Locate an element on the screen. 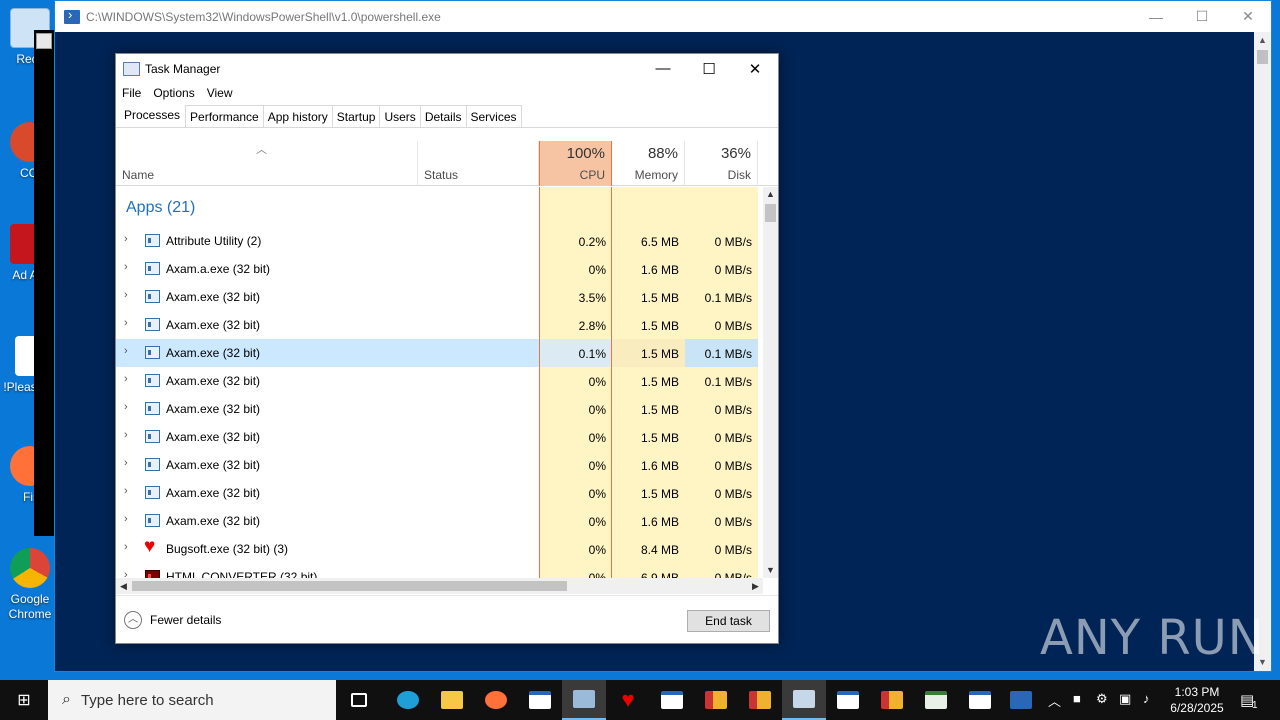 This screenshot has height=720, width=1280. process-row: › Bugsoft.exe (32 bit) (3) 0%8.4 MB0 MB/s is located at coordinates (439, 549).